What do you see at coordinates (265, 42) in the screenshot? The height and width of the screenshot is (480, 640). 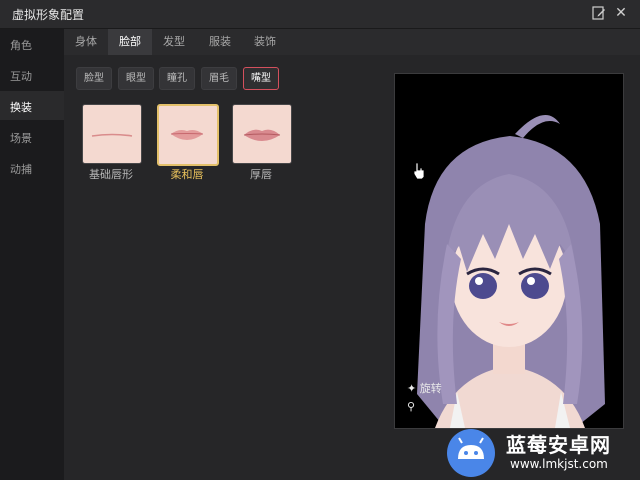 I see `tab-accessories: 装饰` at bounding box center [265, 42].